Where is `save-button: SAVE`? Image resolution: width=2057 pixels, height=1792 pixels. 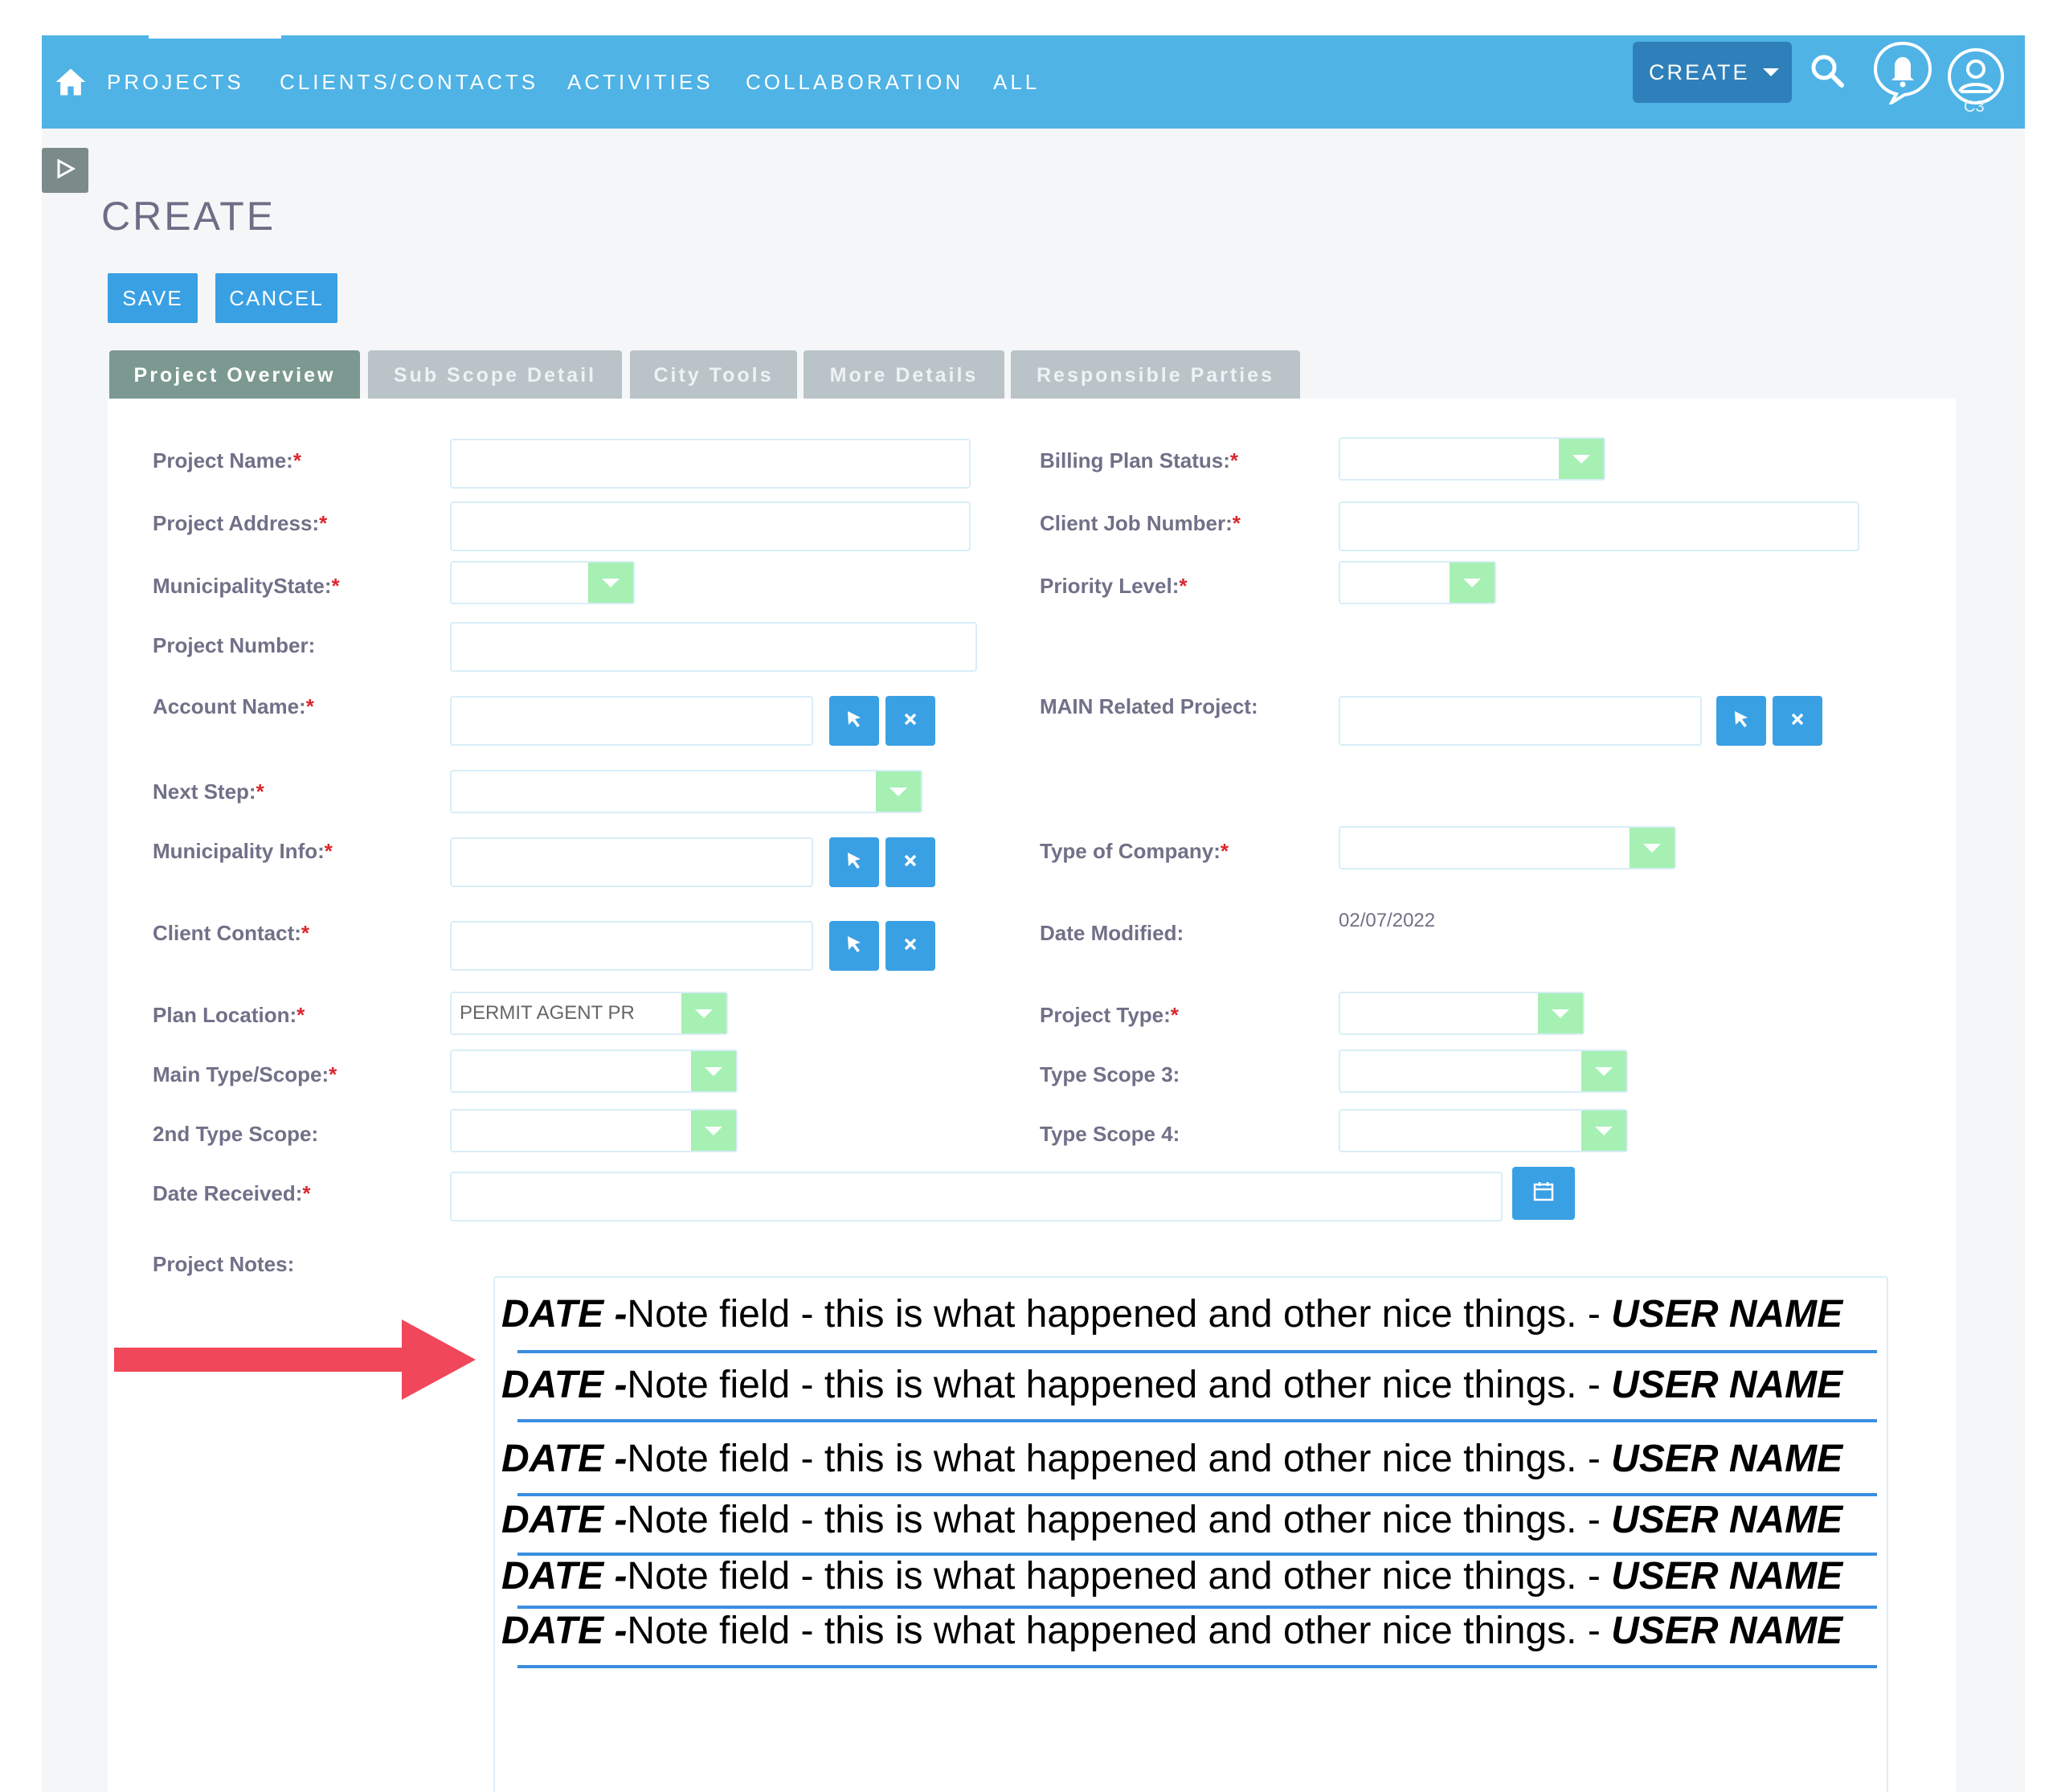
save-button: SAVE is located at coordinates (153, 298).